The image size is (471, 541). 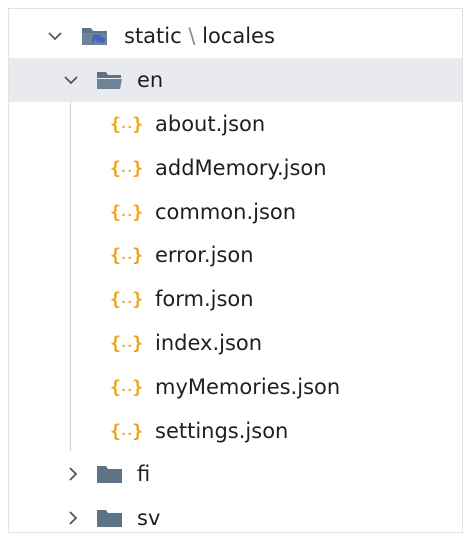 I want to click on tree-file-common-json: {..} common.json, so click(x=235, y=212).